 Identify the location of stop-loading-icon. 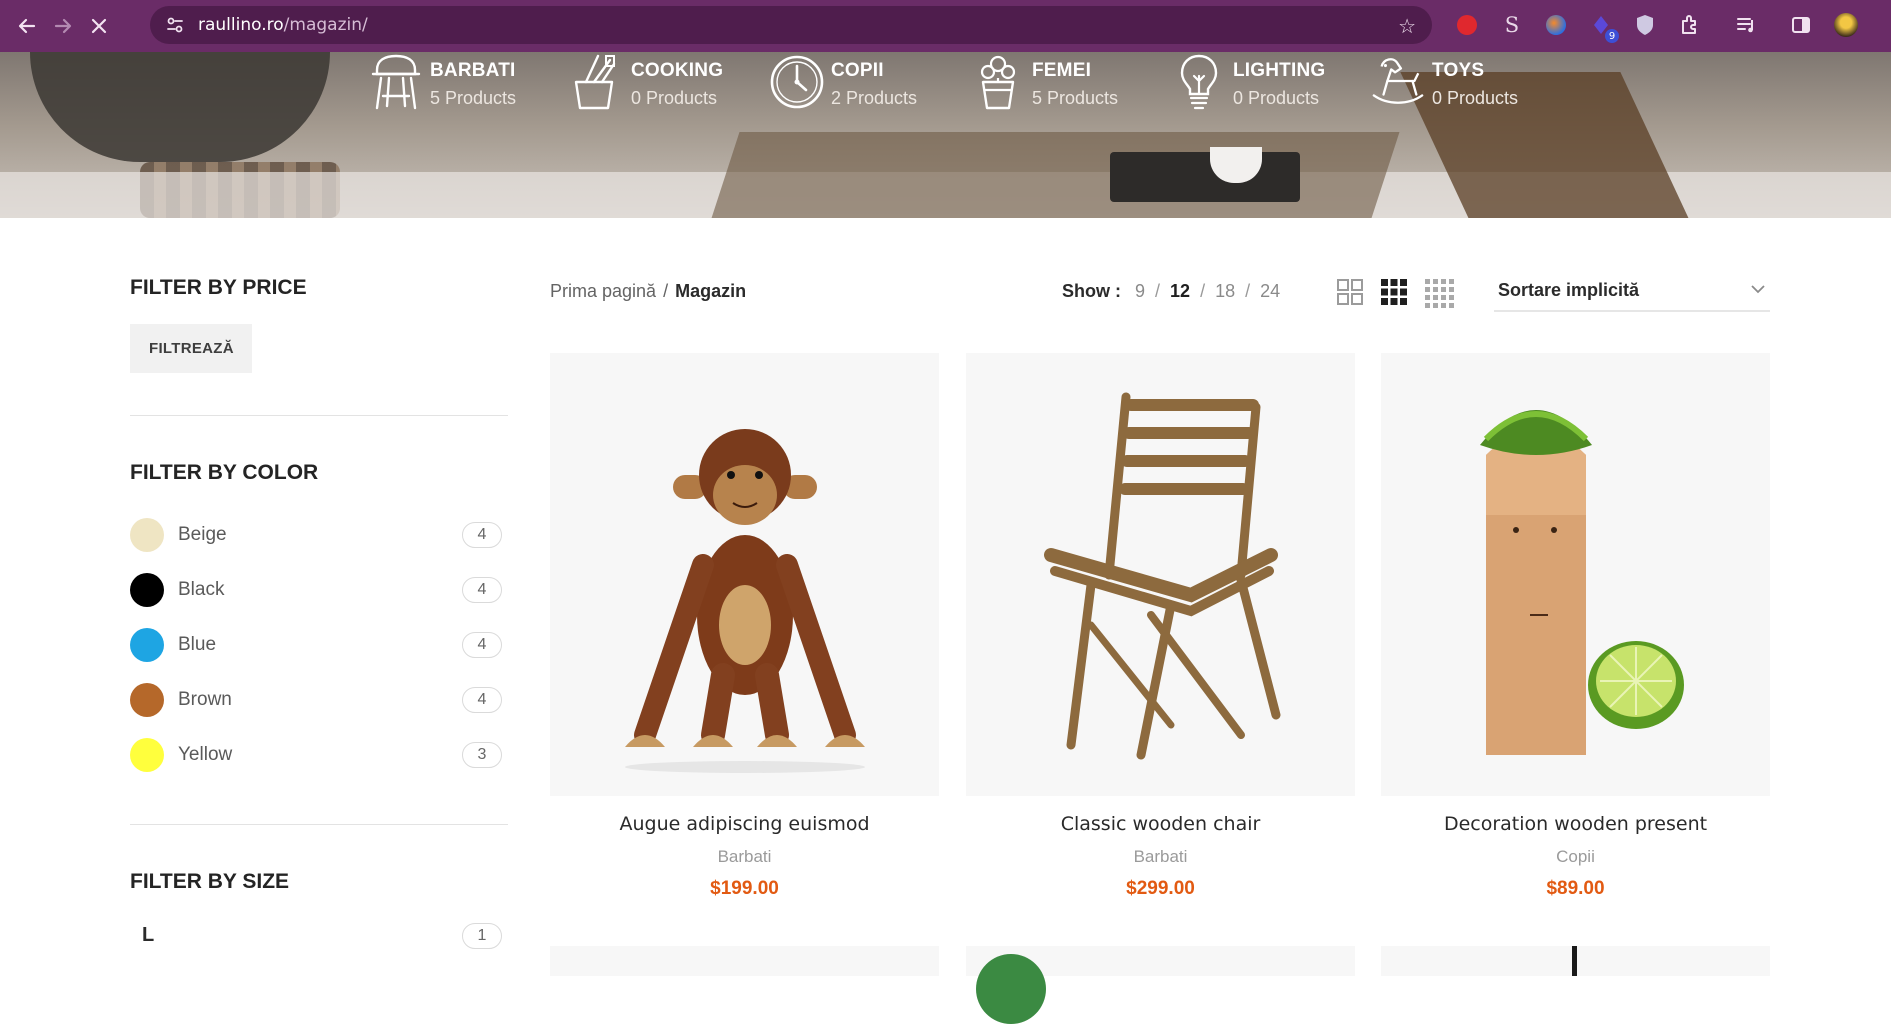
(99, 26).